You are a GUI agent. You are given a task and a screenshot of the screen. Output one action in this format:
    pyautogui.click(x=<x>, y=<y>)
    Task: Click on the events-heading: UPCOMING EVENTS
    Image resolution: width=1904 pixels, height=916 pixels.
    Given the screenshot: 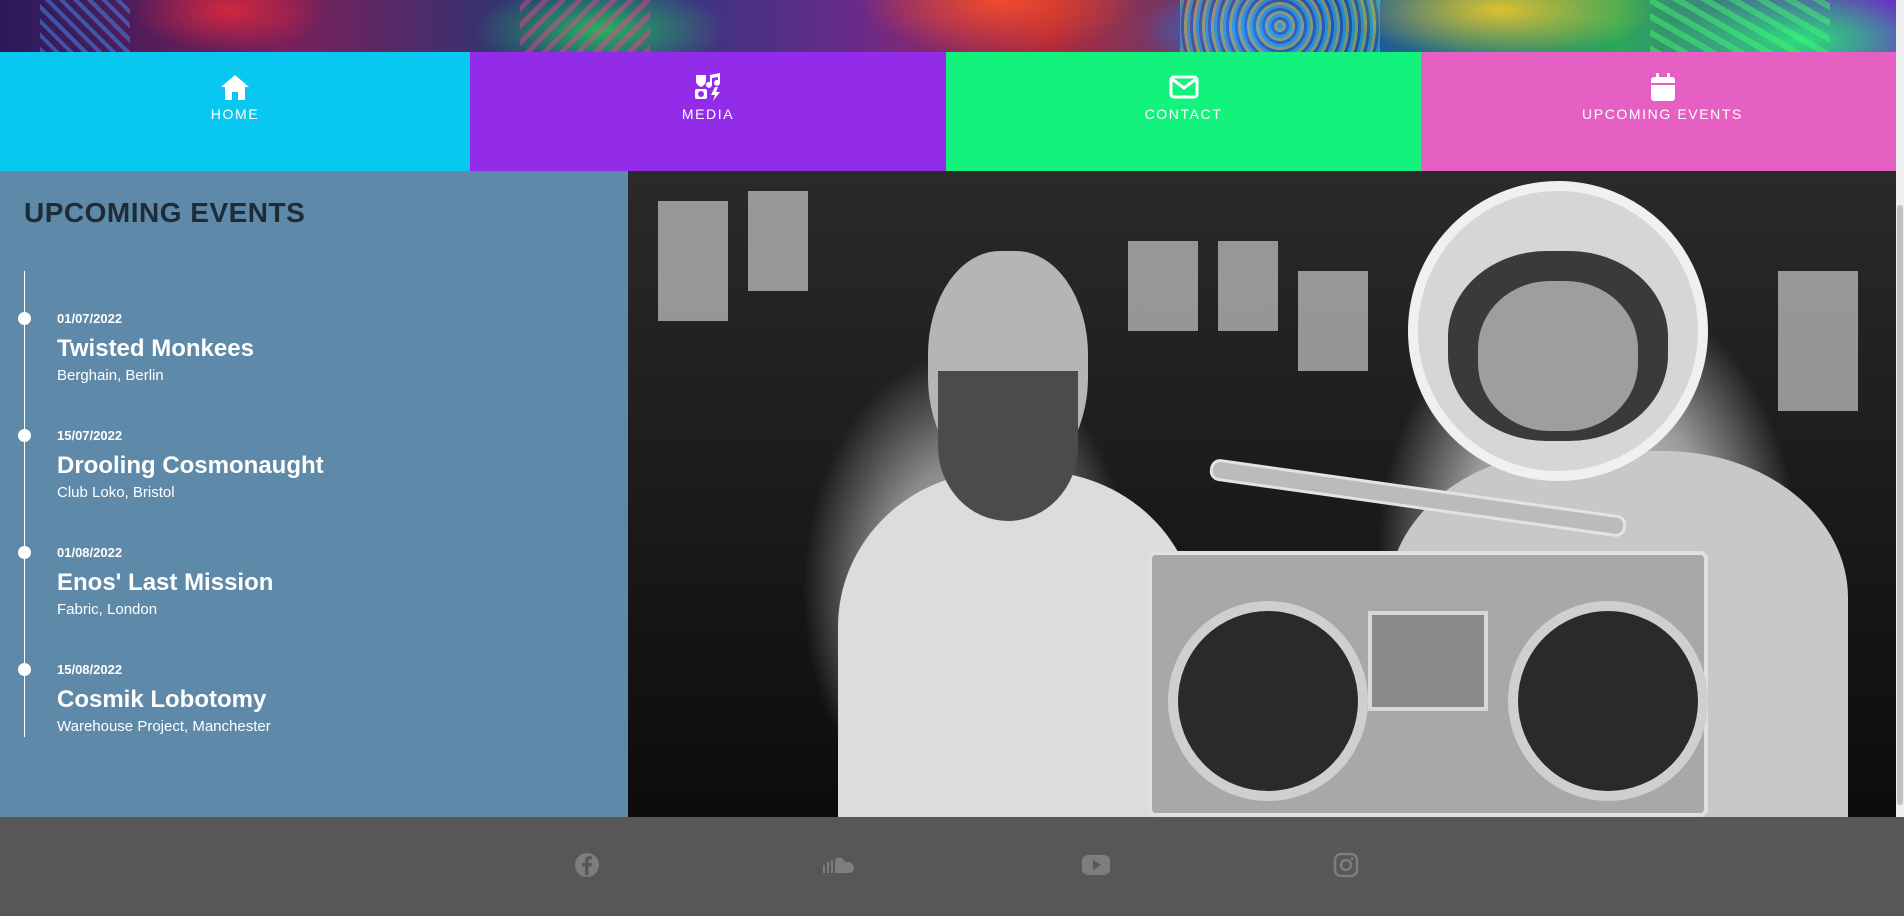 What is the action you would take?
    pyautogui.click(x=165, y=212)
    